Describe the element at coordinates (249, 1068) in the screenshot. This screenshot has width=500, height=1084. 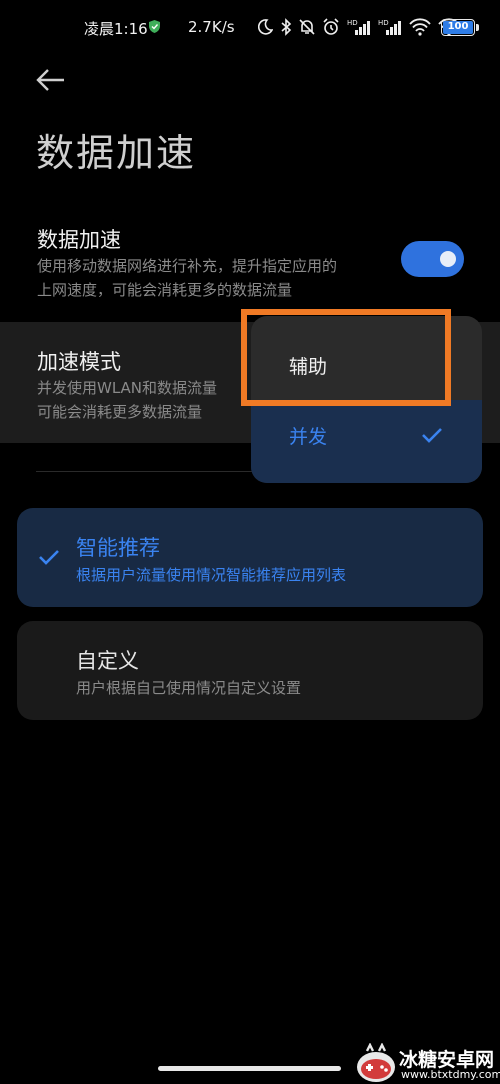
I see `gesture-nav-bar` at that location.